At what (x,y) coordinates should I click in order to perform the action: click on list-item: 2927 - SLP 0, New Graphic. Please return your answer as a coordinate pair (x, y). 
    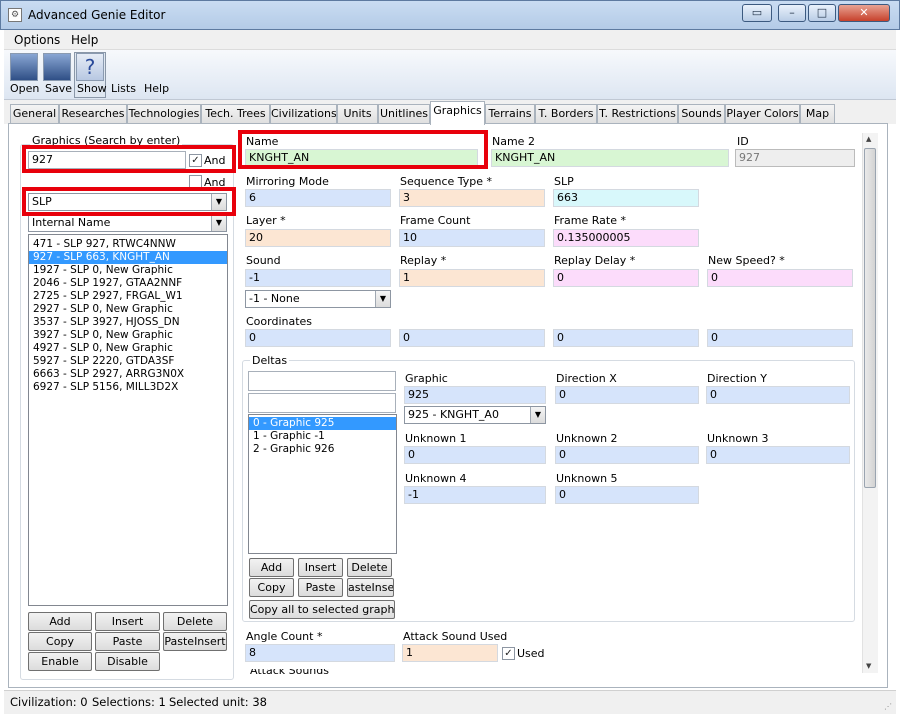
    Looking at the image, I should click on (128, 309).